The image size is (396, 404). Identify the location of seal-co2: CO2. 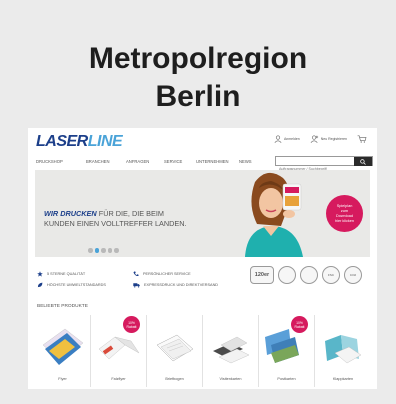
(353, 275).